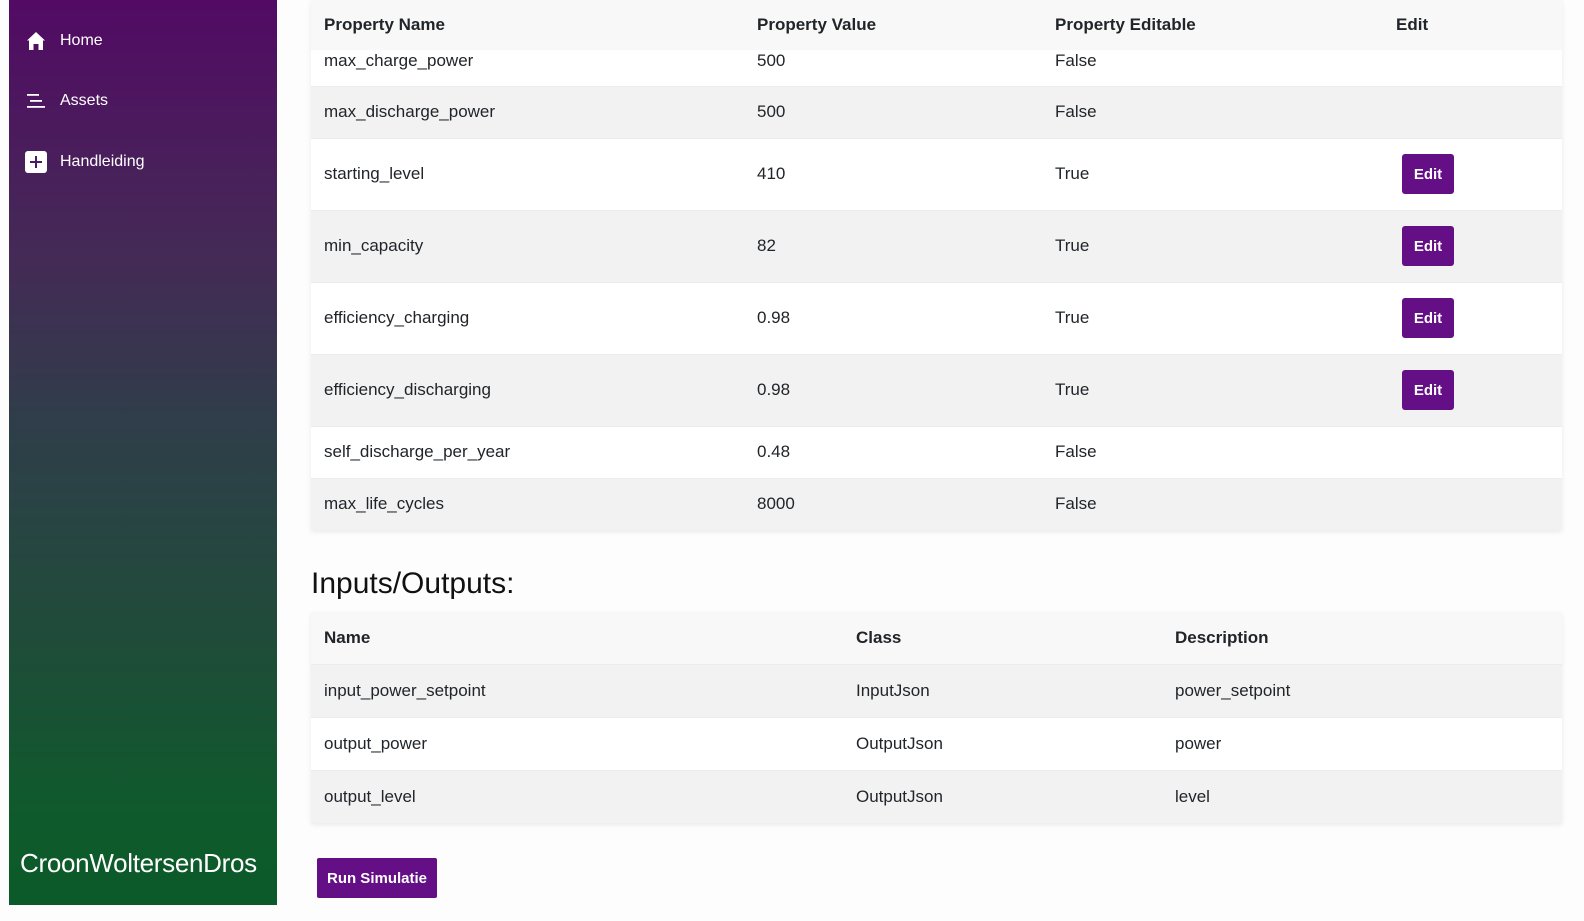 The width and height of the screenshot is (1584, 921). I want to click on sidebar-item-handleiding: Handleiding, so click(85, 162).